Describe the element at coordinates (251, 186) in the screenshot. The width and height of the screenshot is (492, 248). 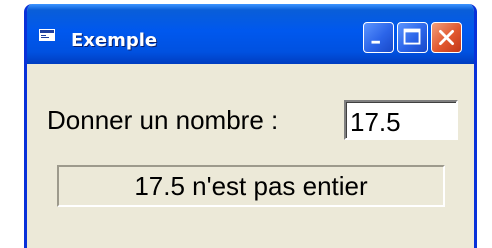
I see `result-label: 17.5 n'est pas entier` at that location.